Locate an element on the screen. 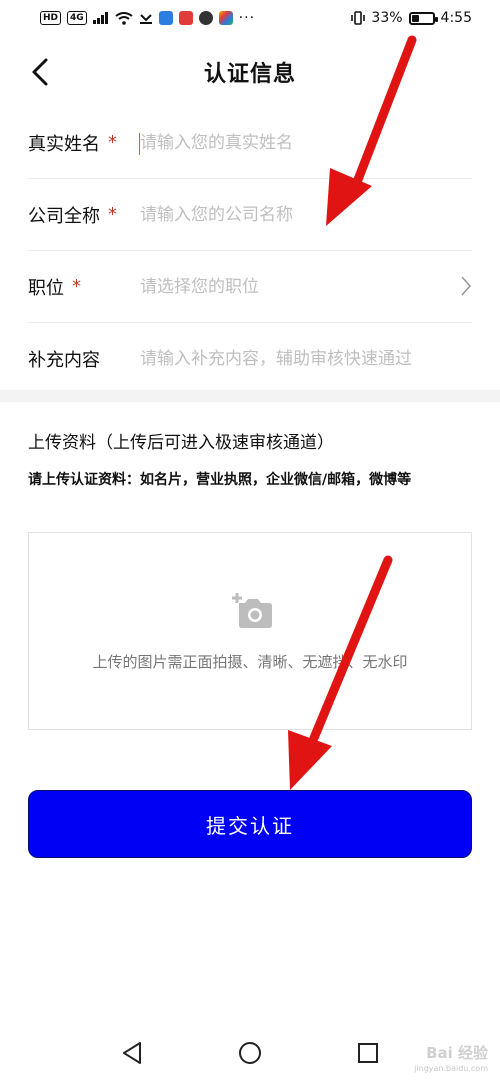 Image resolution: width=500 pixels, height=1083 pixels. position-label: 职位 * is located at coordinates (84, 287).